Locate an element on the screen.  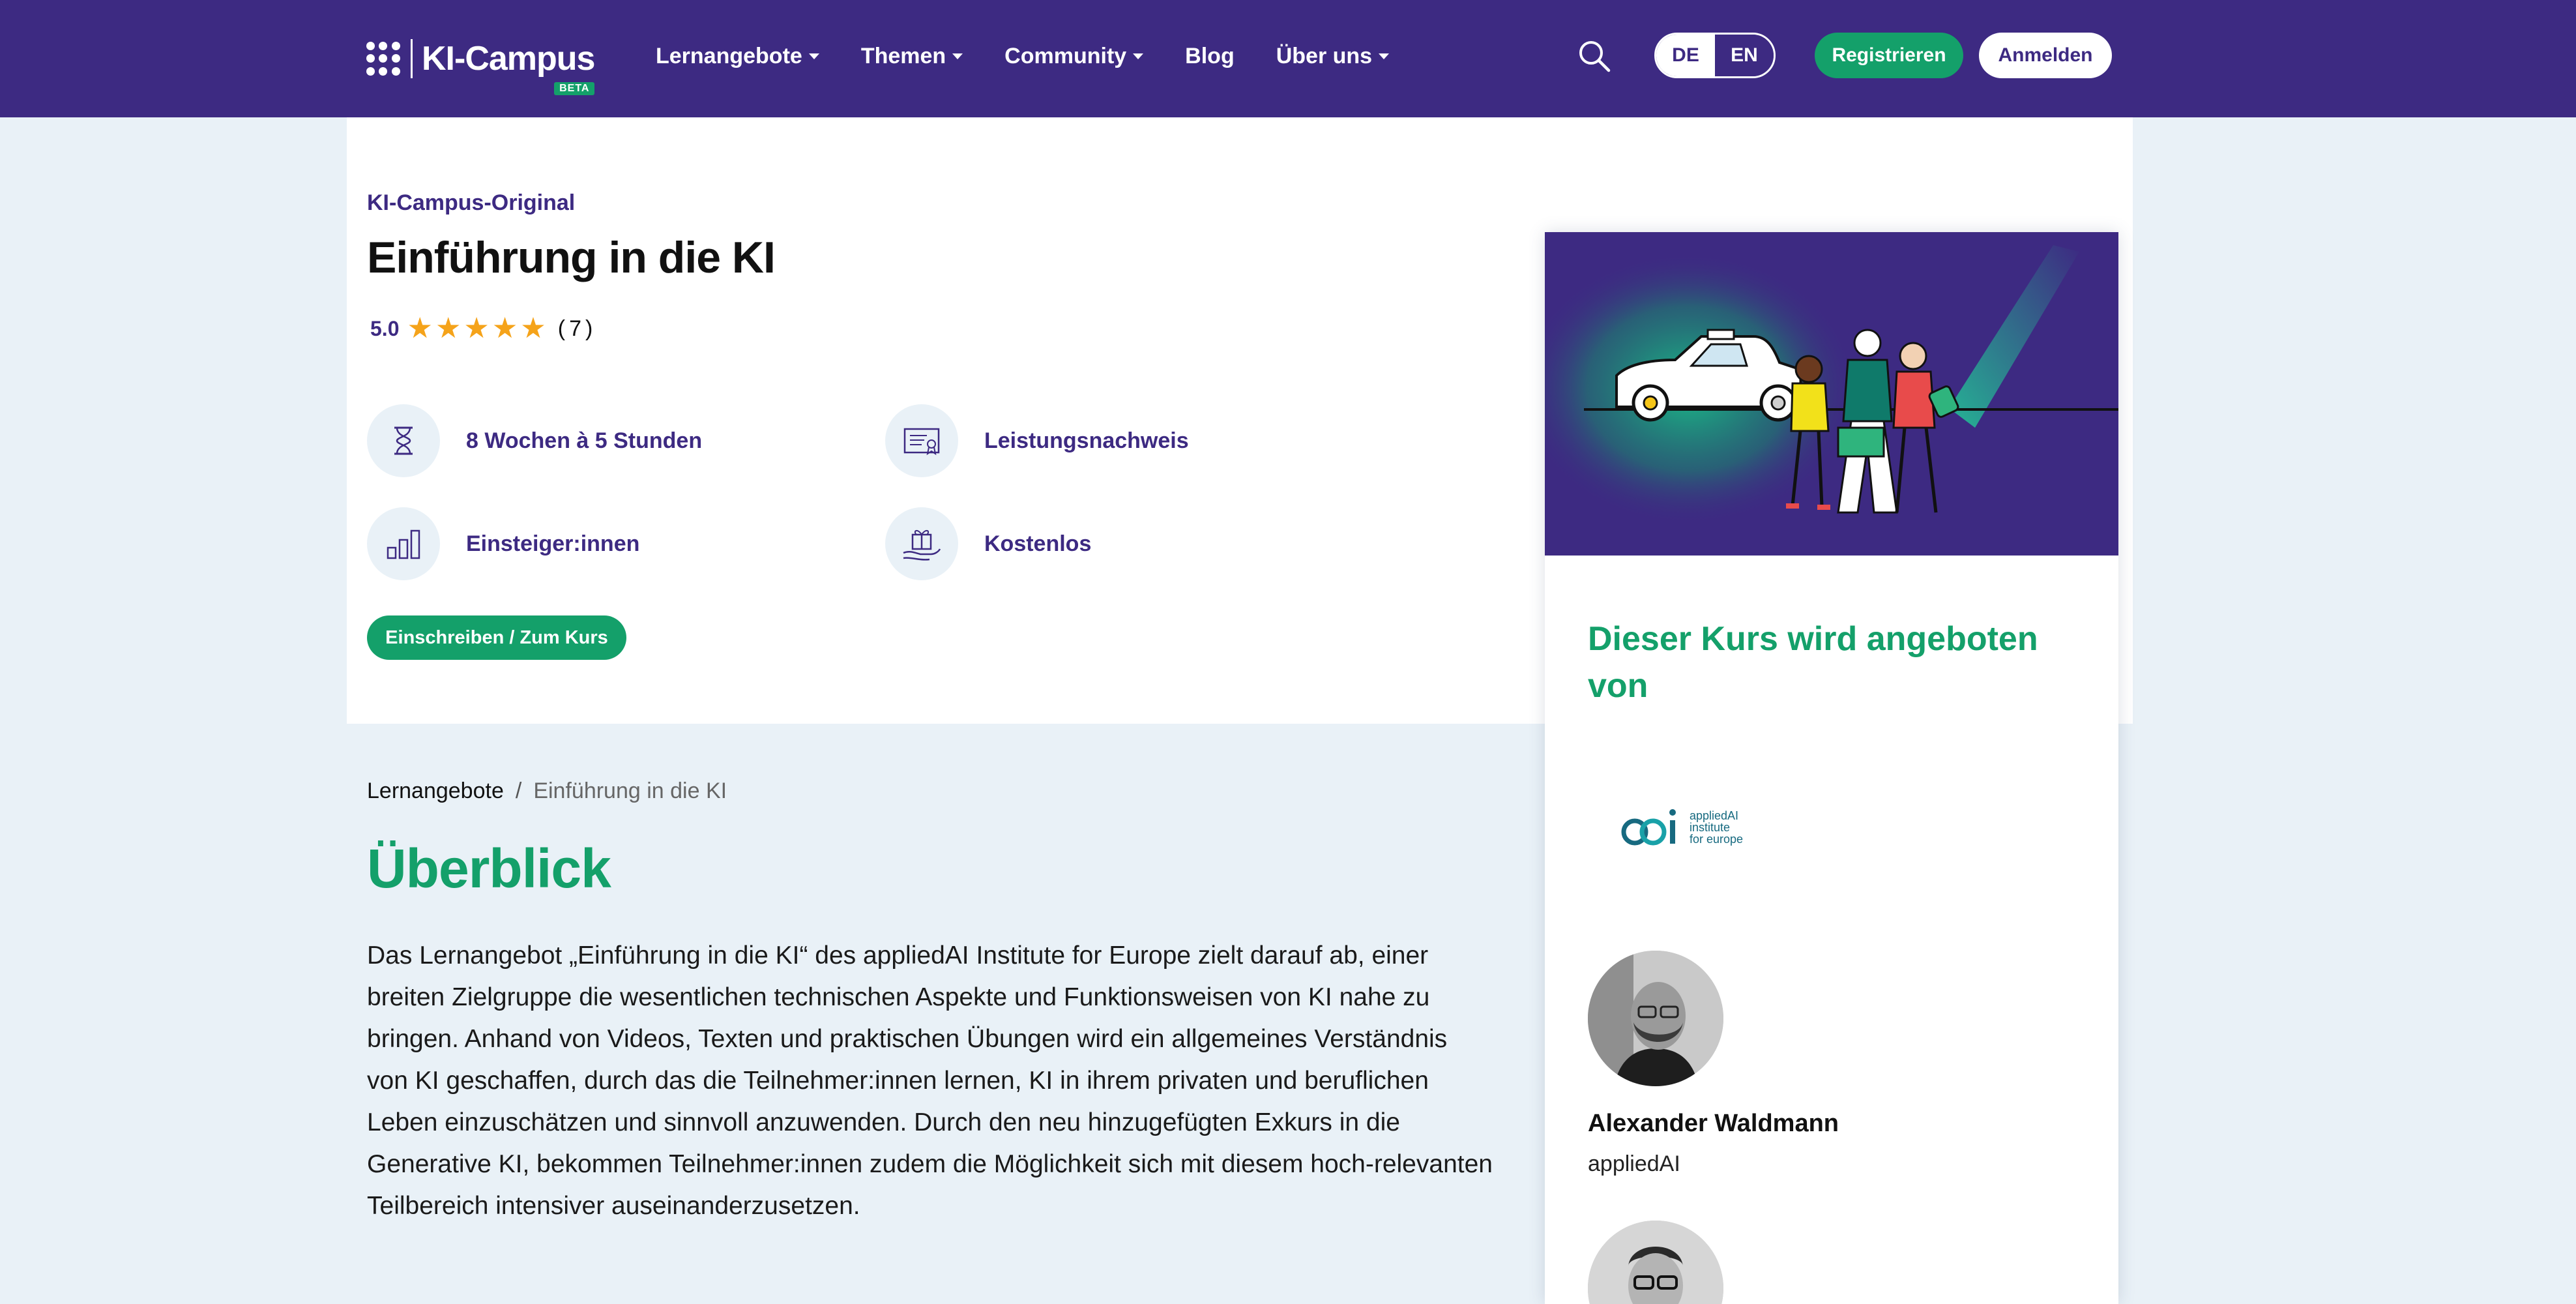
nav-item-lernangebote: Lernangebote is located at coordinates (737, 56).